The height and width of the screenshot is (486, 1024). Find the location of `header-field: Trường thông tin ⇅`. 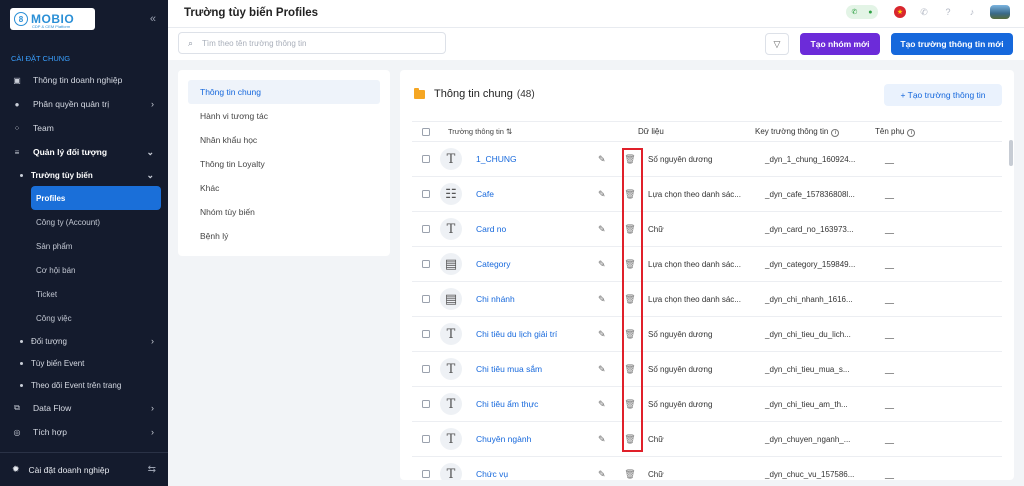

header-field: Trường thông tin ⇅ is located at coordinates (529, 131).